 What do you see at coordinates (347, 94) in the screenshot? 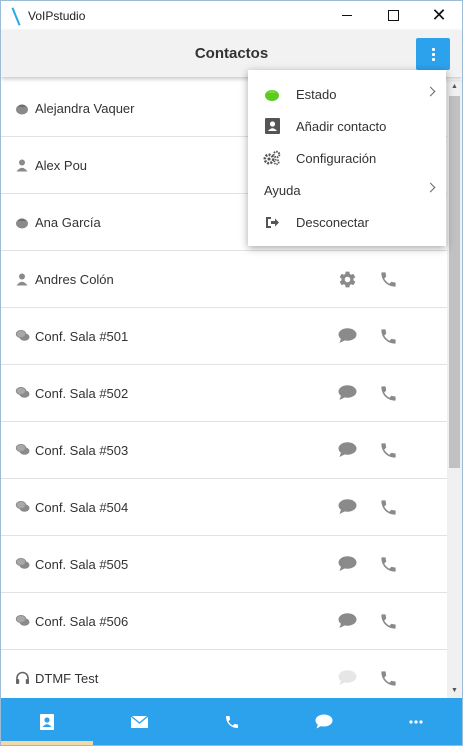
I see `menu-item-estado: Estado` at bounding box center [347, 94].